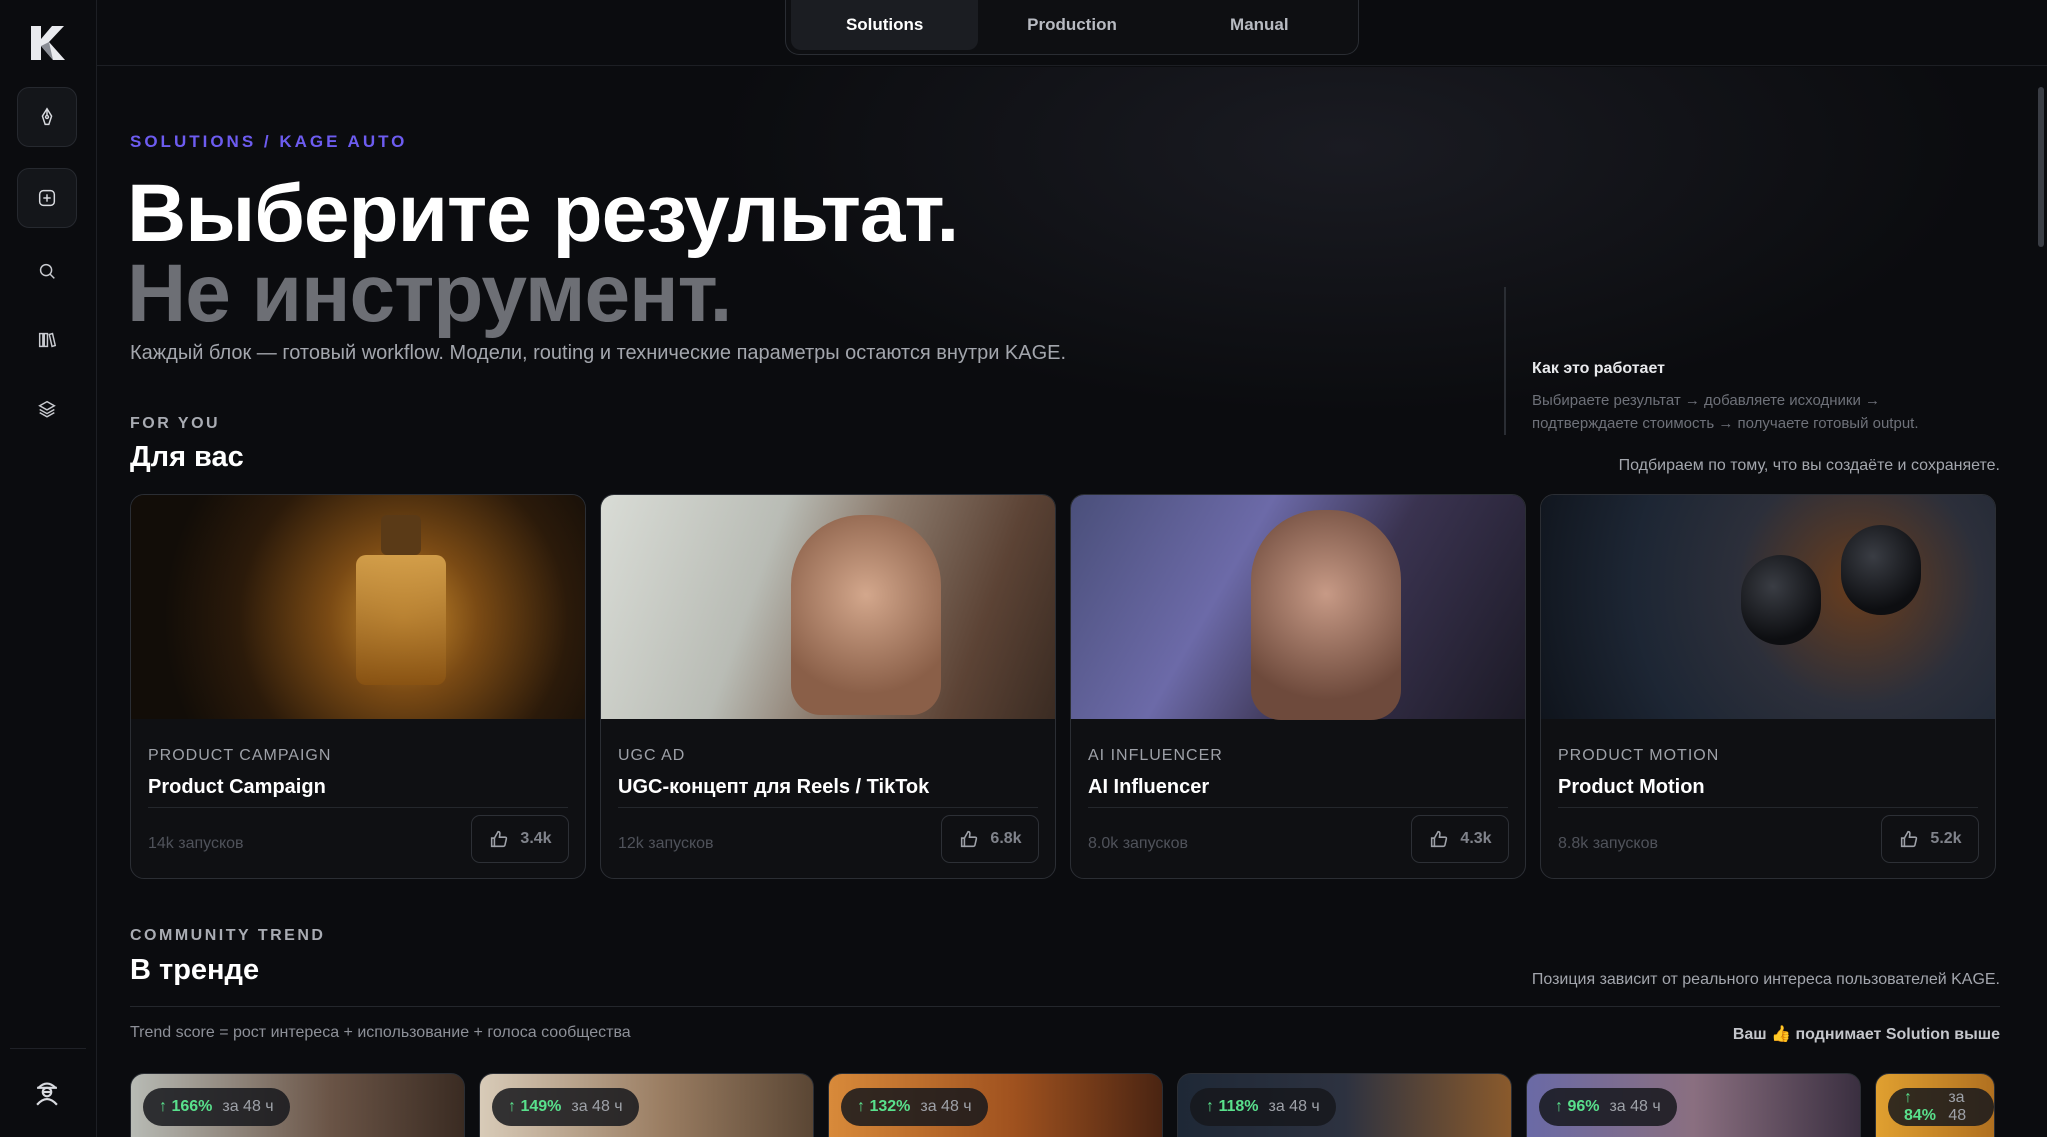  What do you see at coordinates (195, 970) in the screenshot?
I see `trend-title: В тренде` at bounding box center [195, 970].